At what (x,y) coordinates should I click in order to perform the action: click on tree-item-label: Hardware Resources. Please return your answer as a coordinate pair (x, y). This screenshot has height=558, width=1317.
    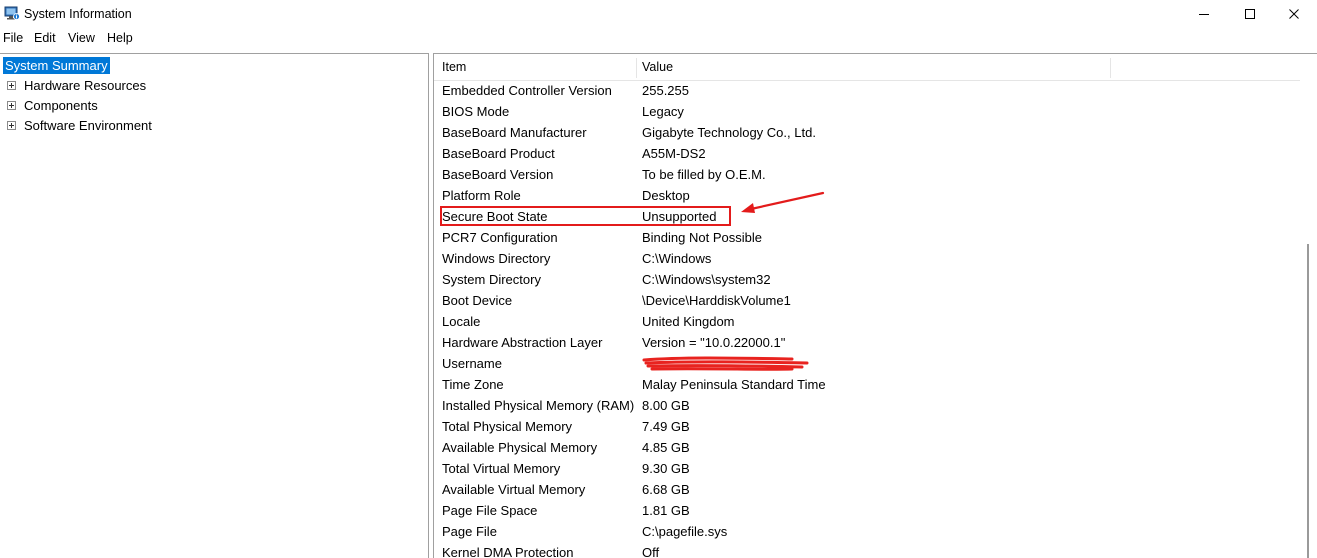
    Looking at the image, I should click on (85, 85).